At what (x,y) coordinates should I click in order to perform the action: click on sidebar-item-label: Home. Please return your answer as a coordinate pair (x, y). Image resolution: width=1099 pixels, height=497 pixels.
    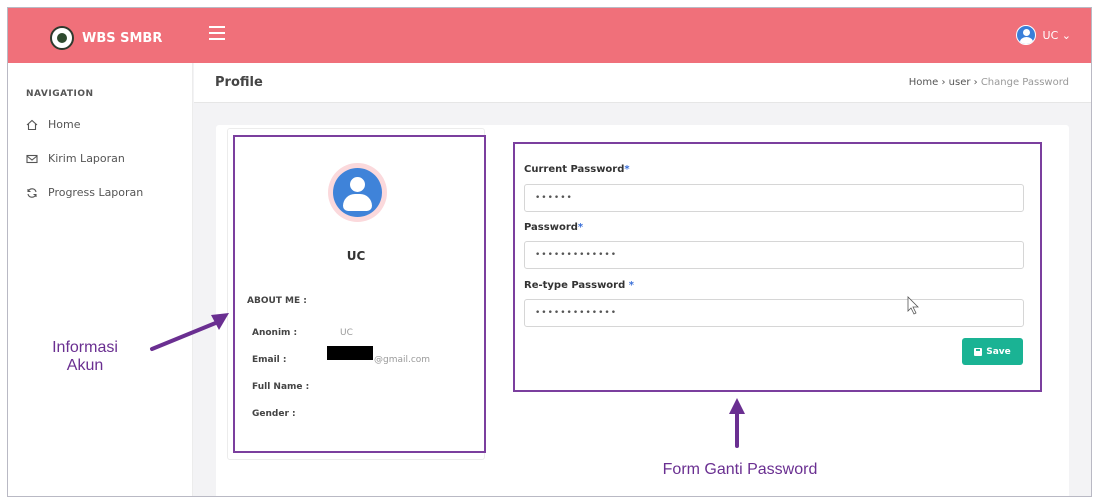
    Looking at the image, I should click on (64, 124).